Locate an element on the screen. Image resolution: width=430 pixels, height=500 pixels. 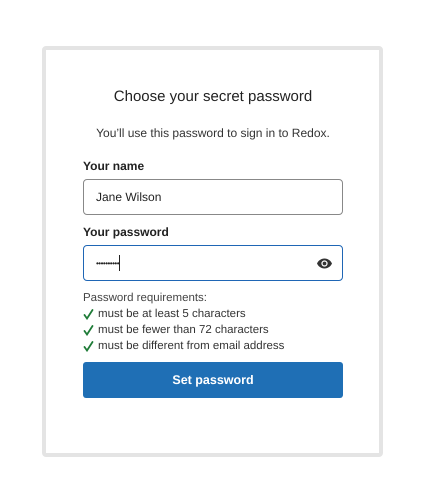
name-field: Jane Wilson is located at coordinates (213, 197).